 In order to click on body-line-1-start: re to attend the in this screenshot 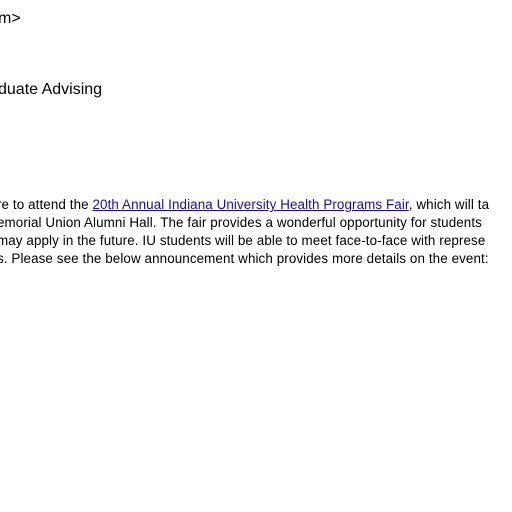, I will do `click(46, 204)`.